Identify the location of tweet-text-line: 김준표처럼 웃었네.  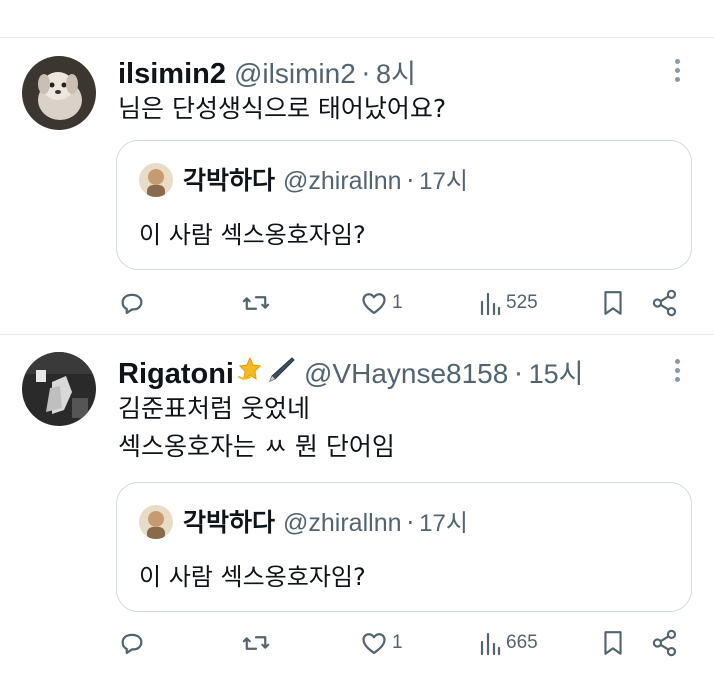
(214, 408).